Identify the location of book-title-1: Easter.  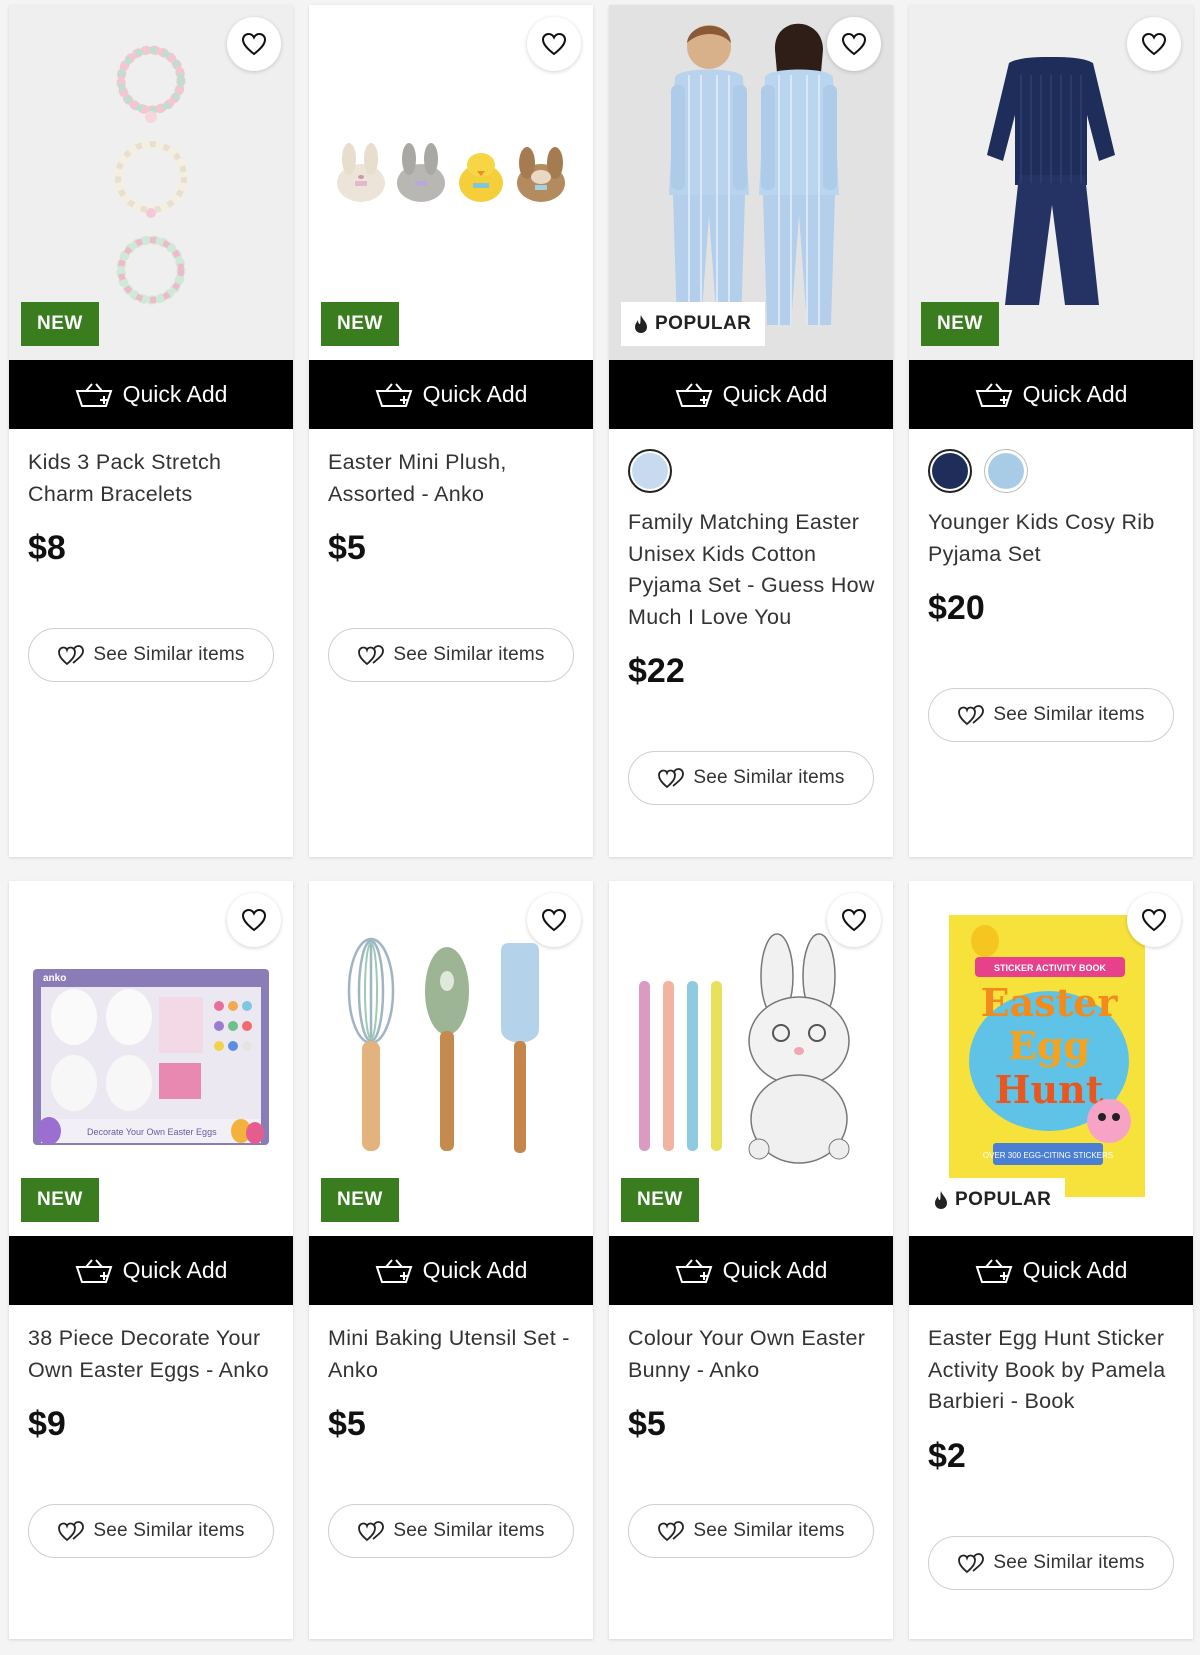
(1050, 1002).